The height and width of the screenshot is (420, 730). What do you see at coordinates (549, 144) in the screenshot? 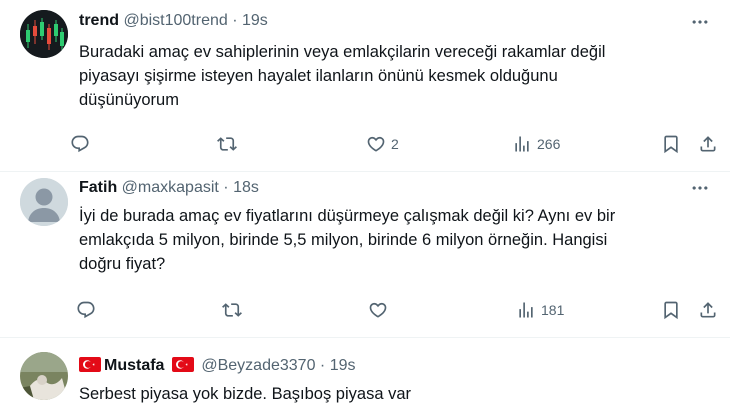
I see `view-count: 266` at bounding box center [549, 144].